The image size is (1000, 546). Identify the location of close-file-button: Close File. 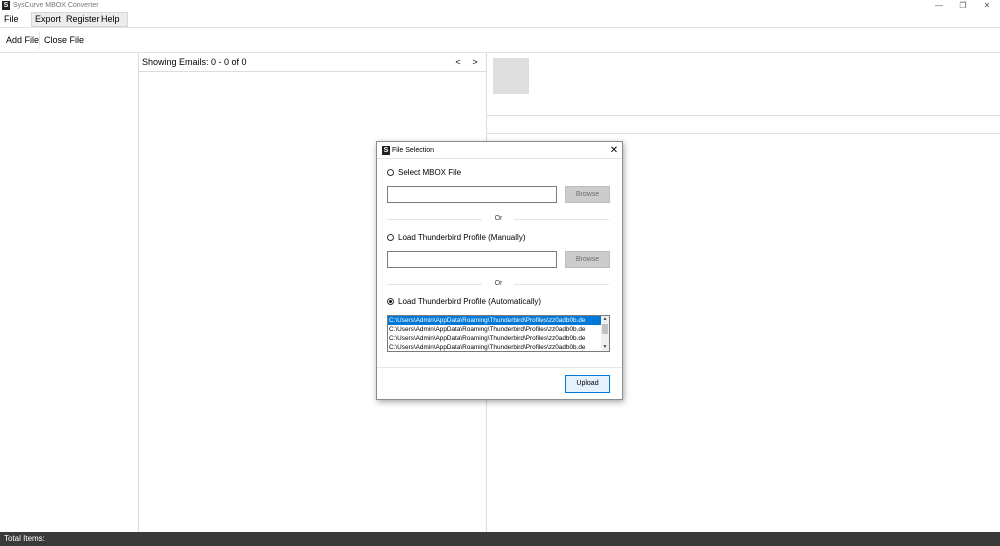
(64, 40).